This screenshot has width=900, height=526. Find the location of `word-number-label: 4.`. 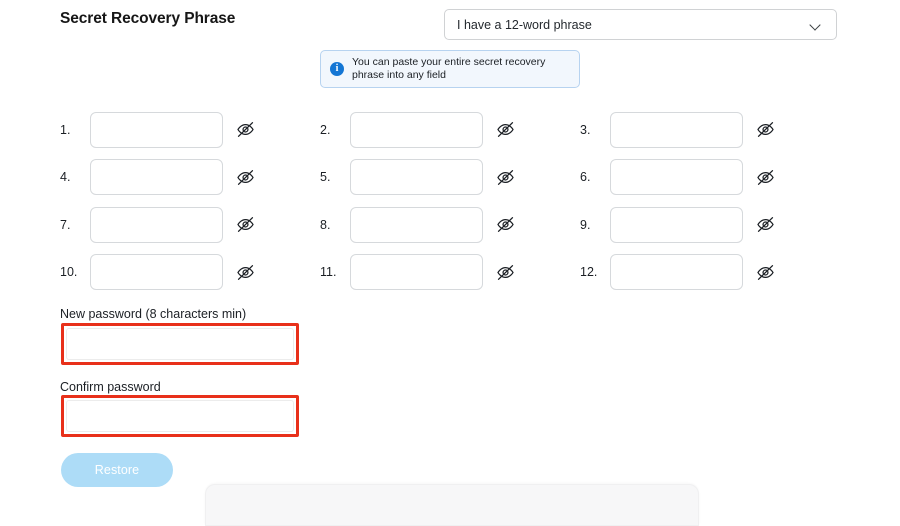

word-number-label: 4. is located at coordinates (65, 177).